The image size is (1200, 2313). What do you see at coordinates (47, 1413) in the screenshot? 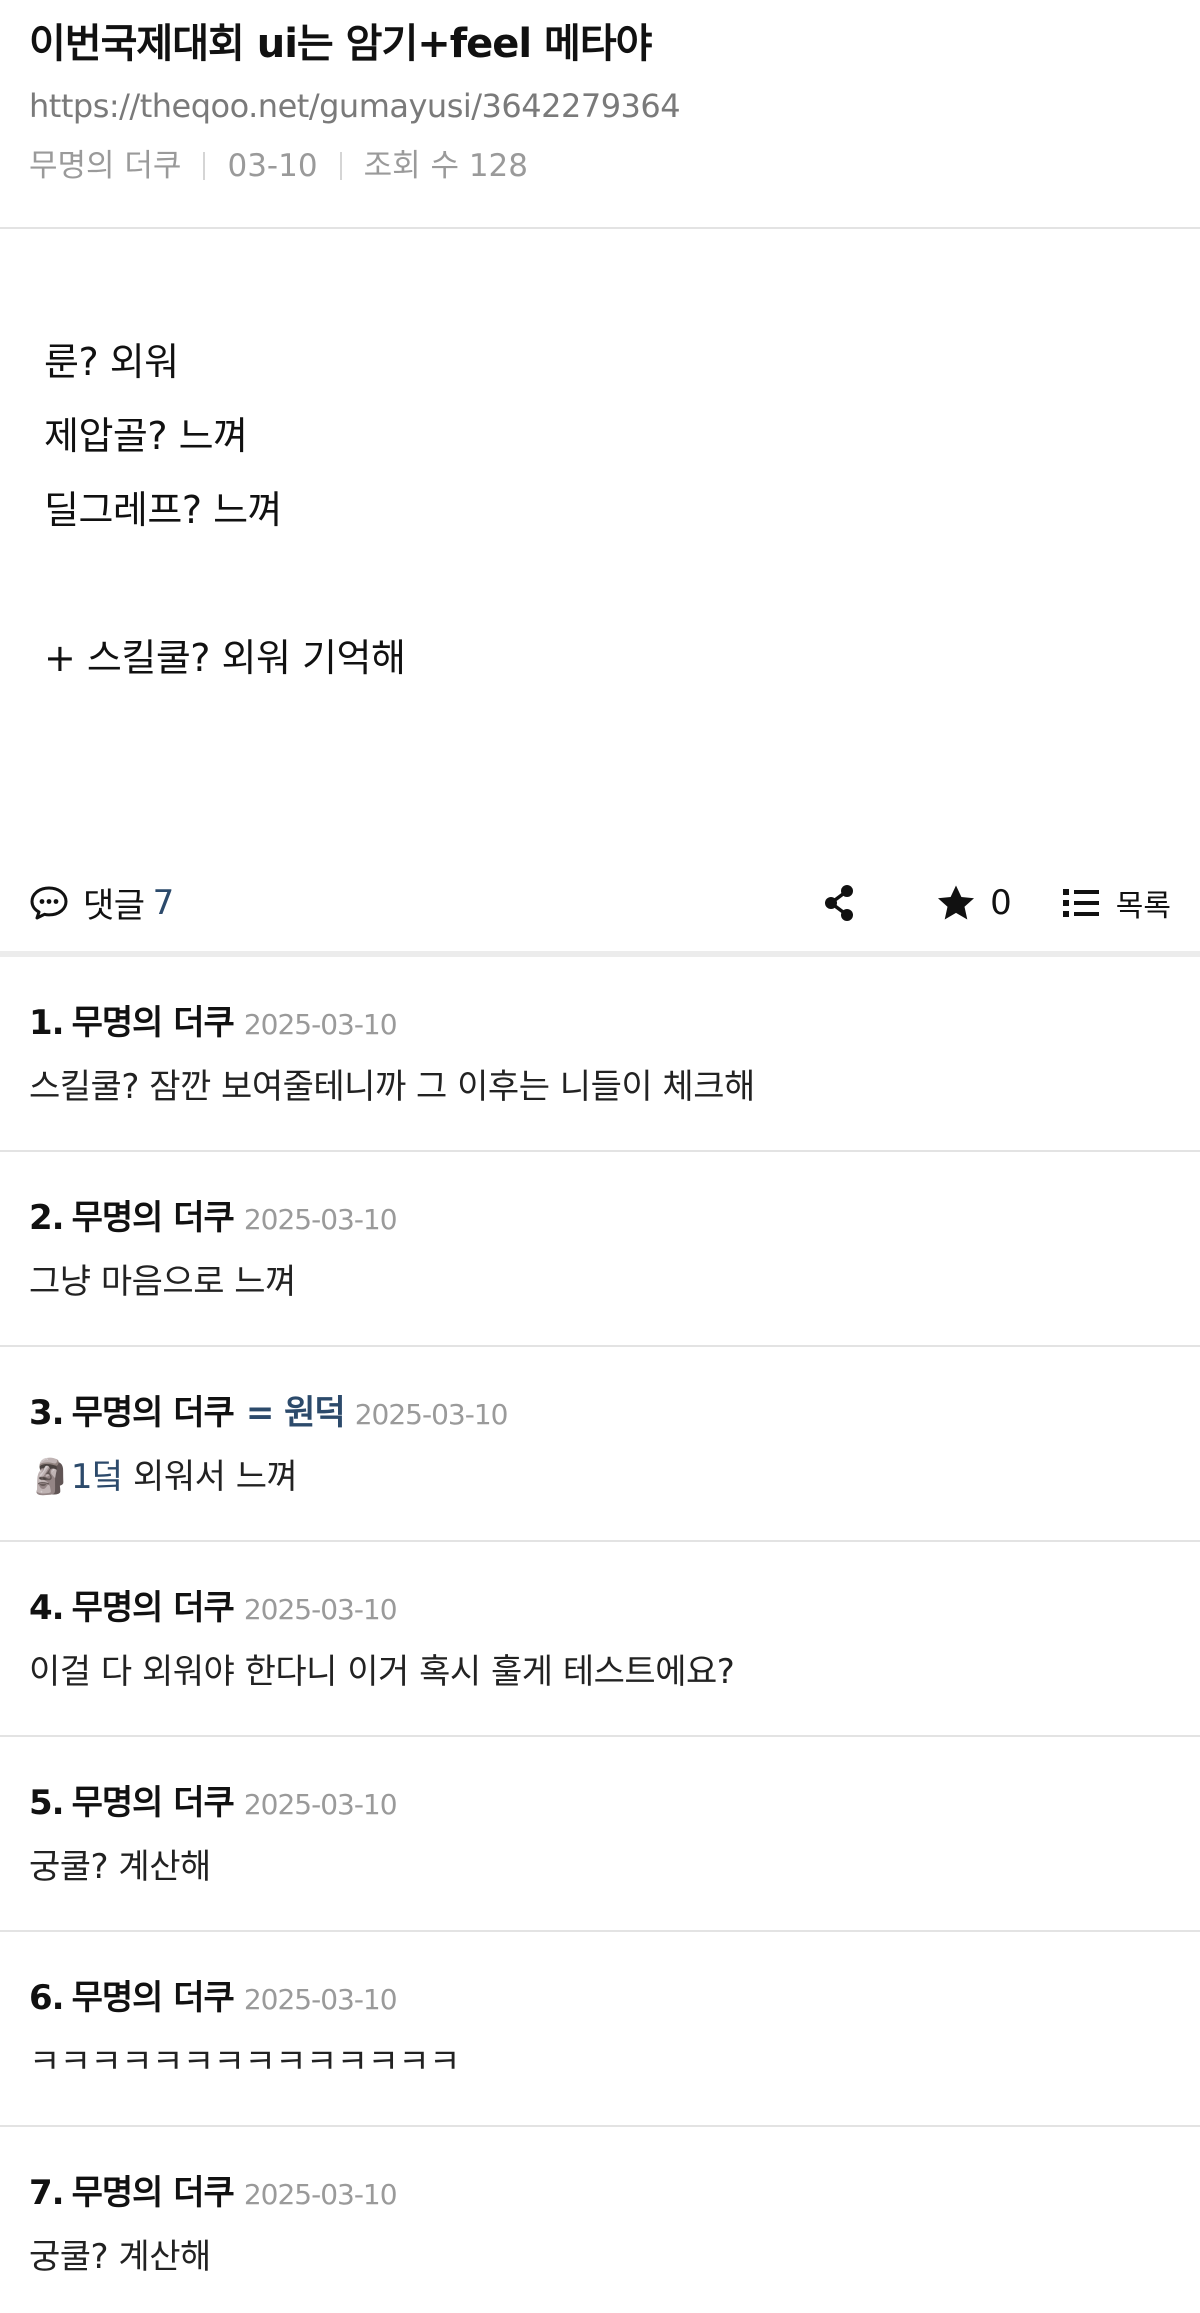
I see `comment-number: 3.` at bounding box center [47, 1413].